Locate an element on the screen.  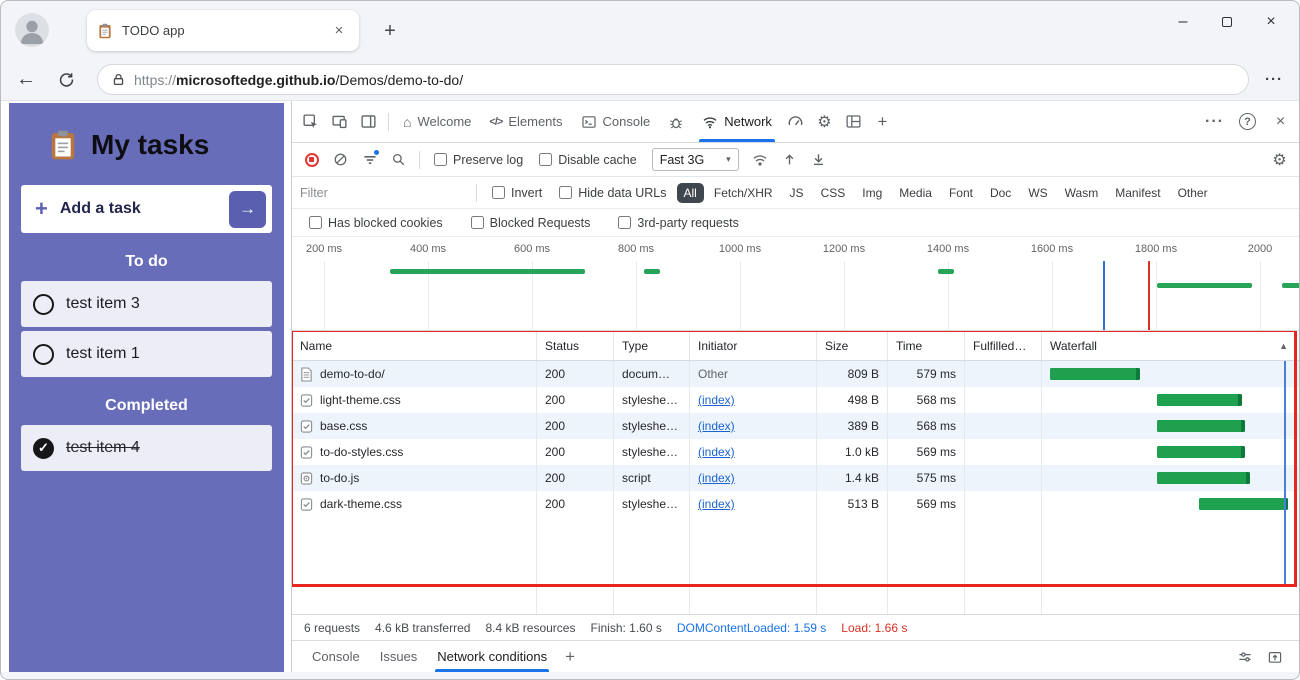
export-har-button is located at coordinates (818, 159).